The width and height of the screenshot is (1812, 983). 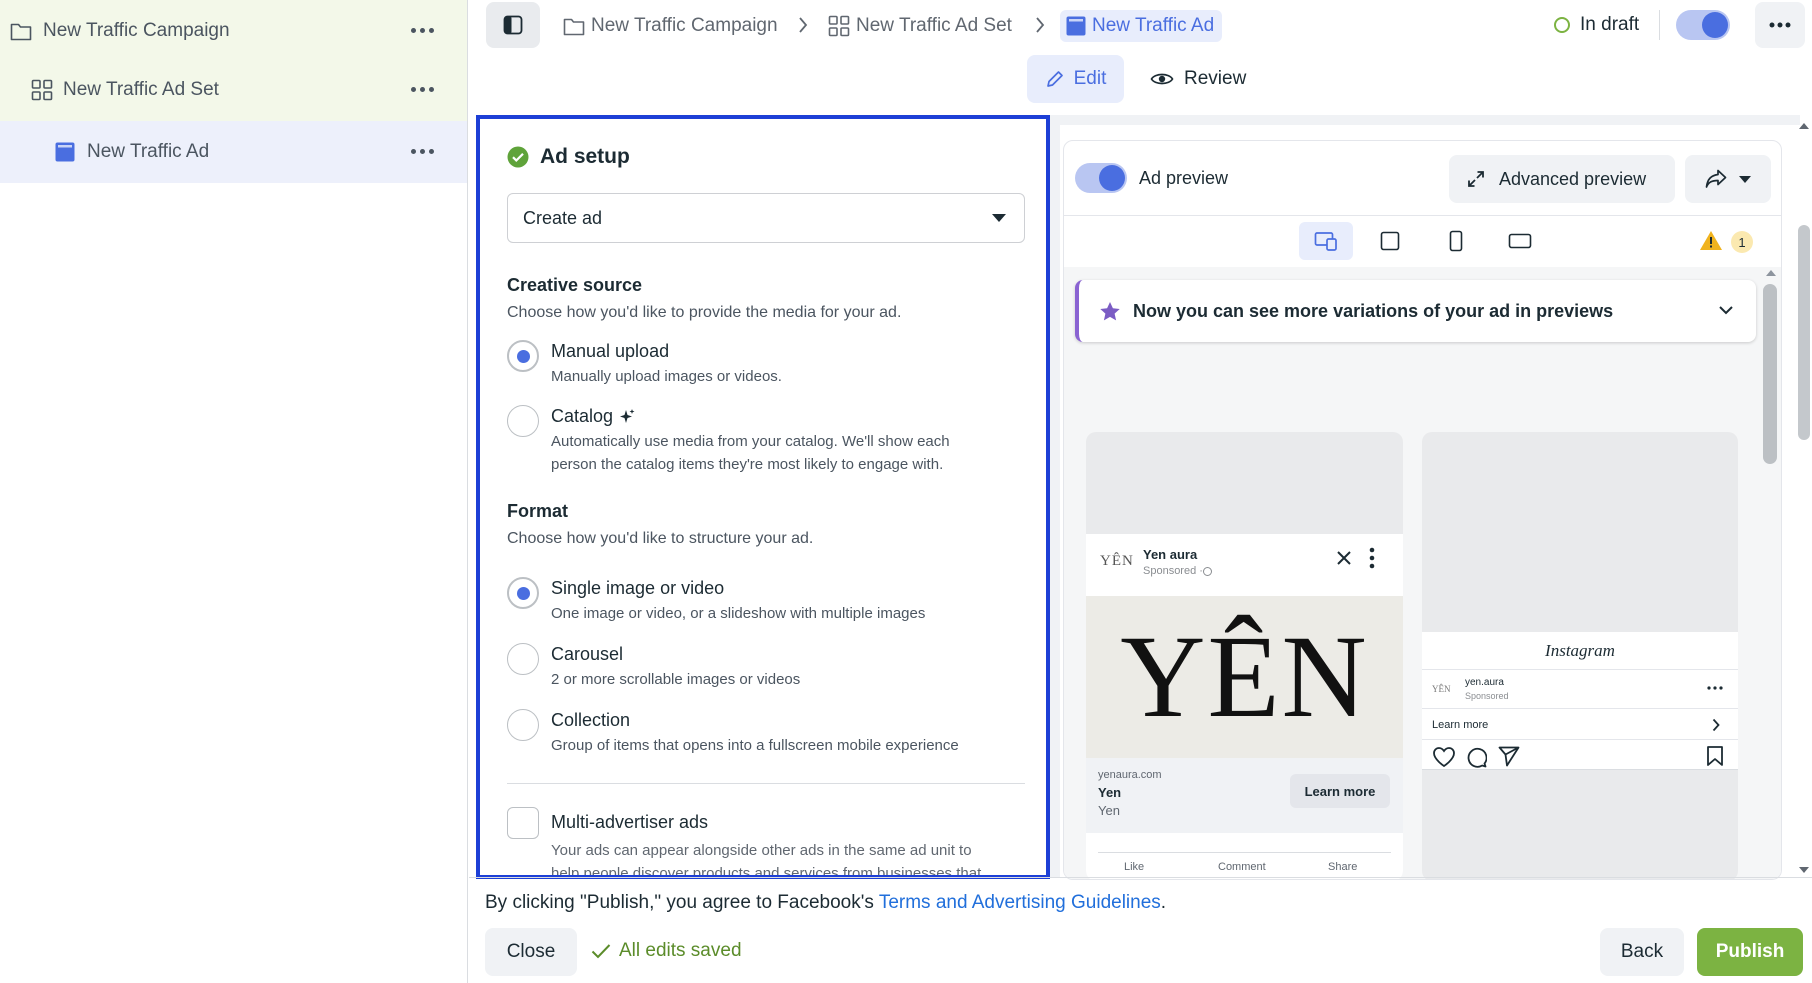 What do you see at coordinates (587, 654) in the screenshot?
I see `option-label: Carousel` at bounding box center [587, 654].